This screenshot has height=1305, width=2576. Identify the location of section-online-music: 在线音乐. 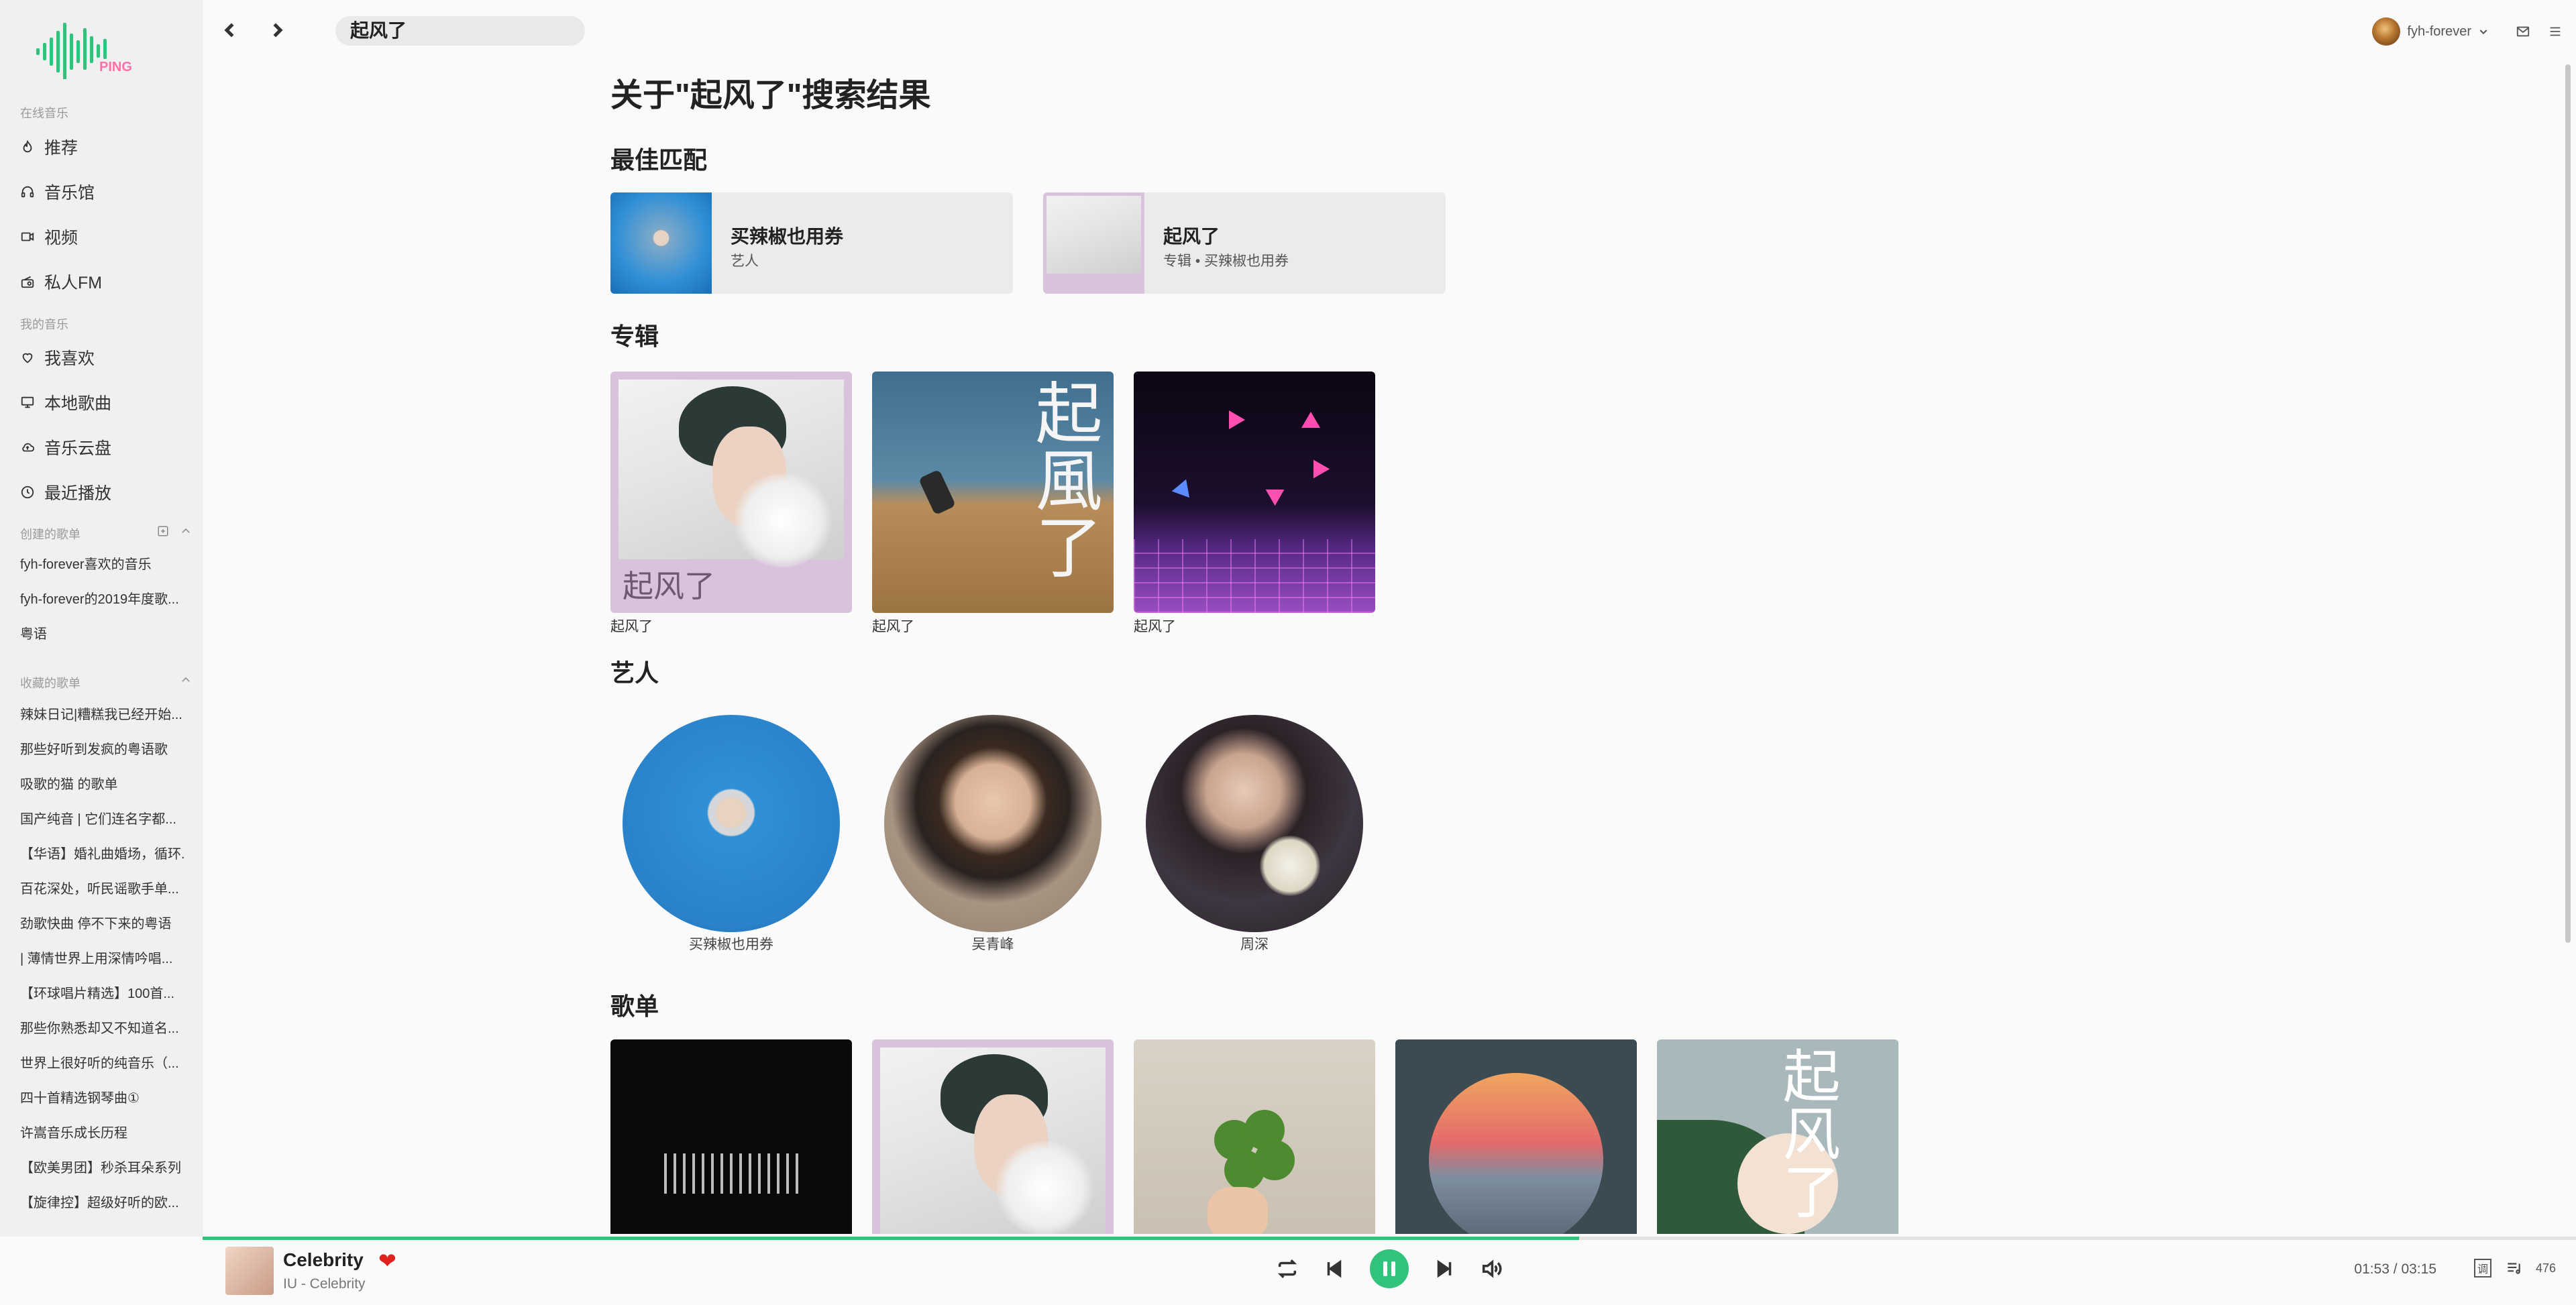
(44, 113).